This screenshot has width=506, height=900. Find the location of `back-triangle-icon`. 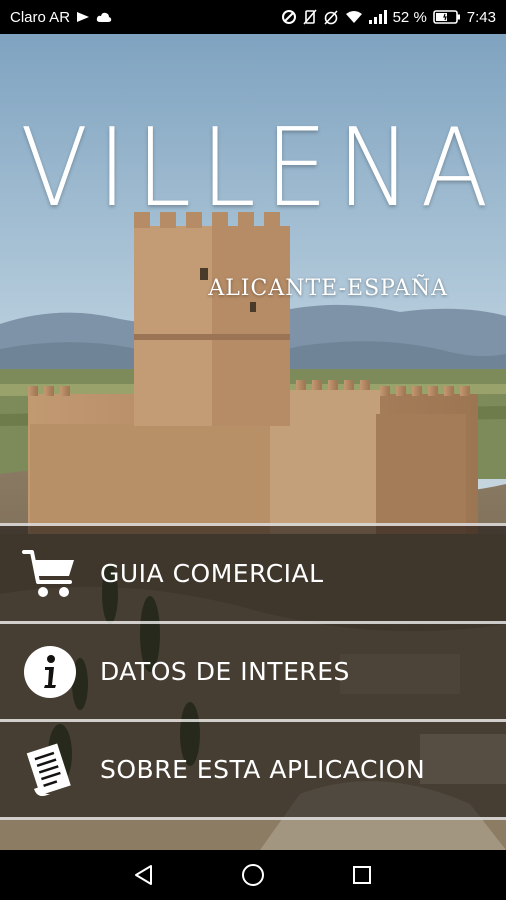

back-triangle-icon is located at coordinates (144, 875).